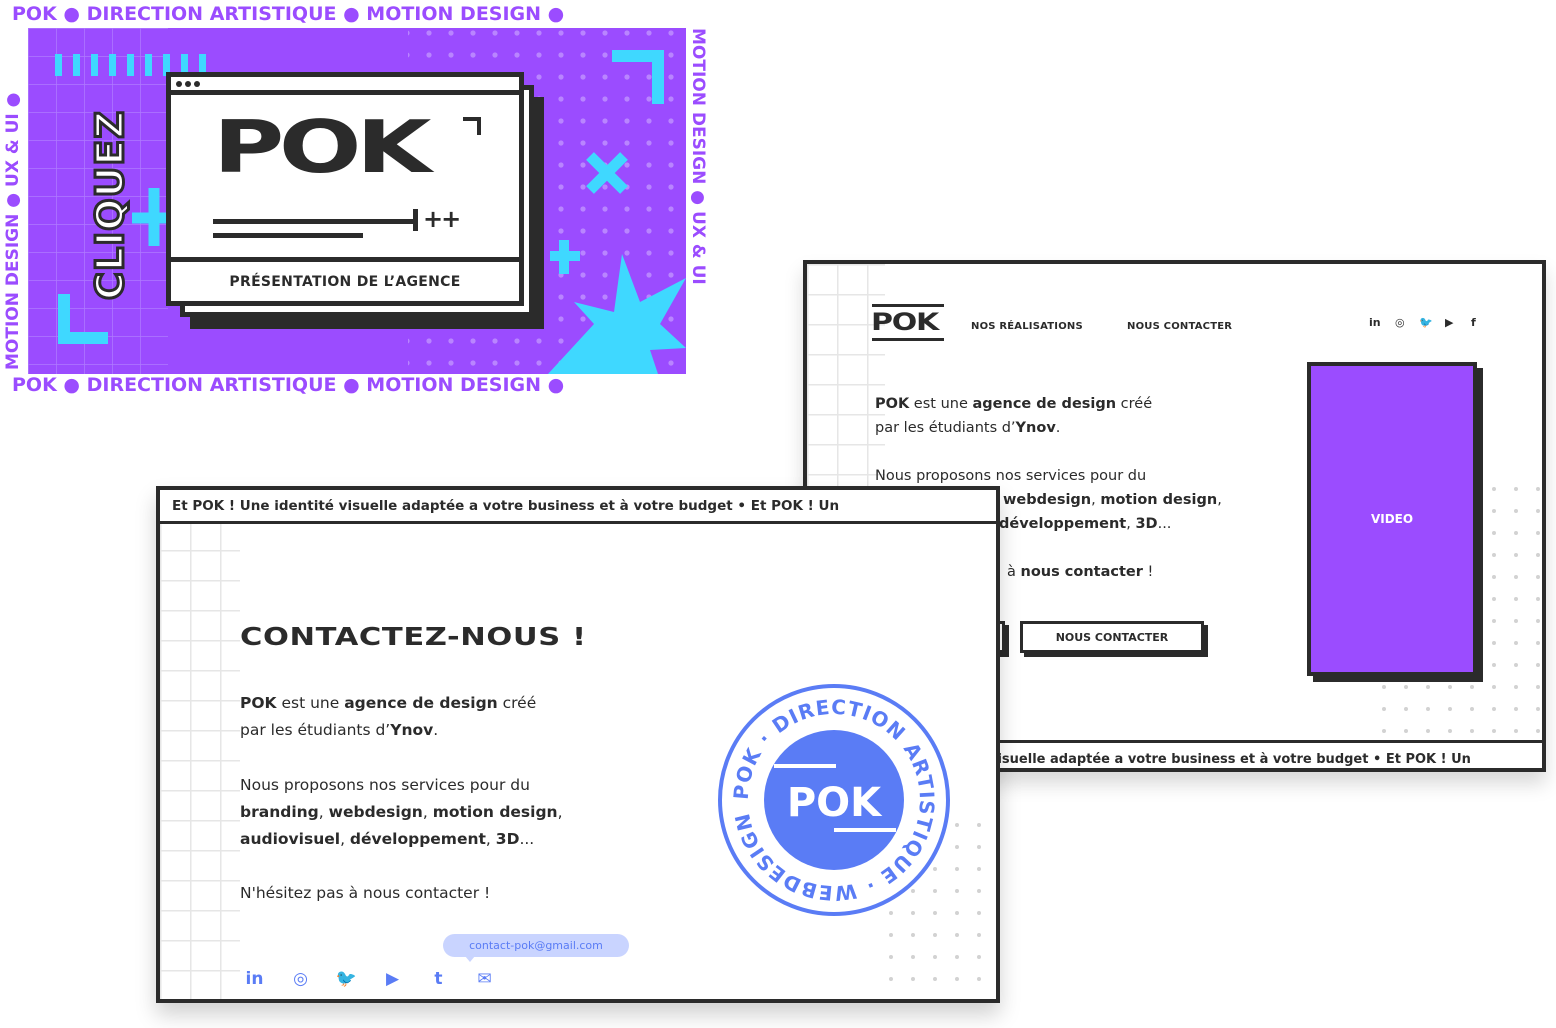  What do you see at coordinates (1011, 476) in the screenshot?
I see `site-services-line: Nous proposons nos services pour du` at bounding box center [1011, 476].